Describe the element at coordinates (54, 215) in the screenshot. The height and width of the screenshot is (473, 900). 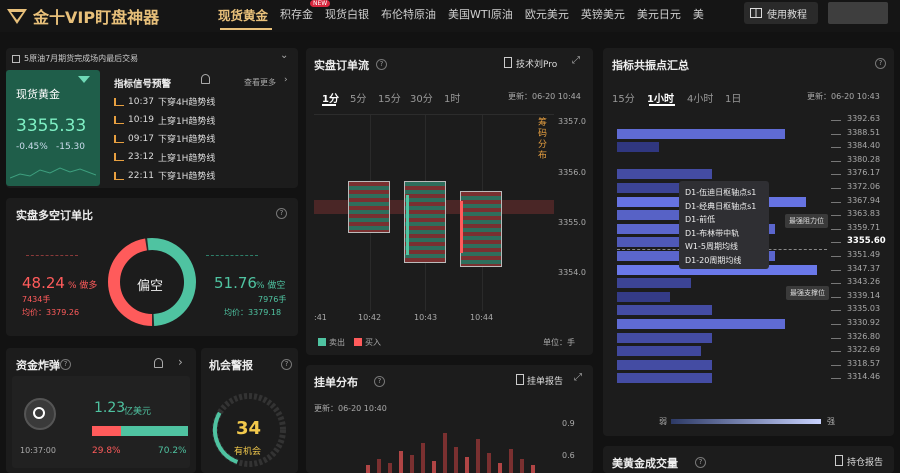
I see `longshort-title: 实盘多空订单比` at that location.